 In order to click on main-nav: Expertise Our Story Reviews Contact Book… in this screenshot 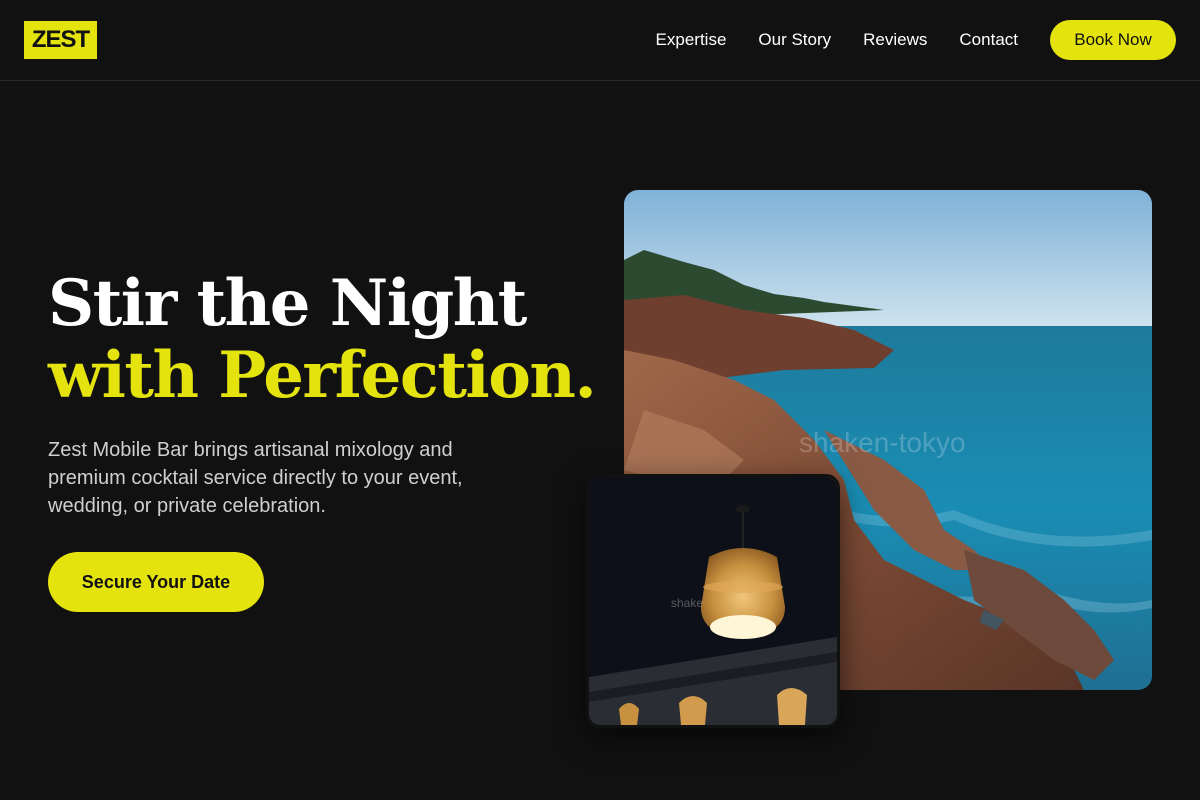, I will do `click(916, 40)`.